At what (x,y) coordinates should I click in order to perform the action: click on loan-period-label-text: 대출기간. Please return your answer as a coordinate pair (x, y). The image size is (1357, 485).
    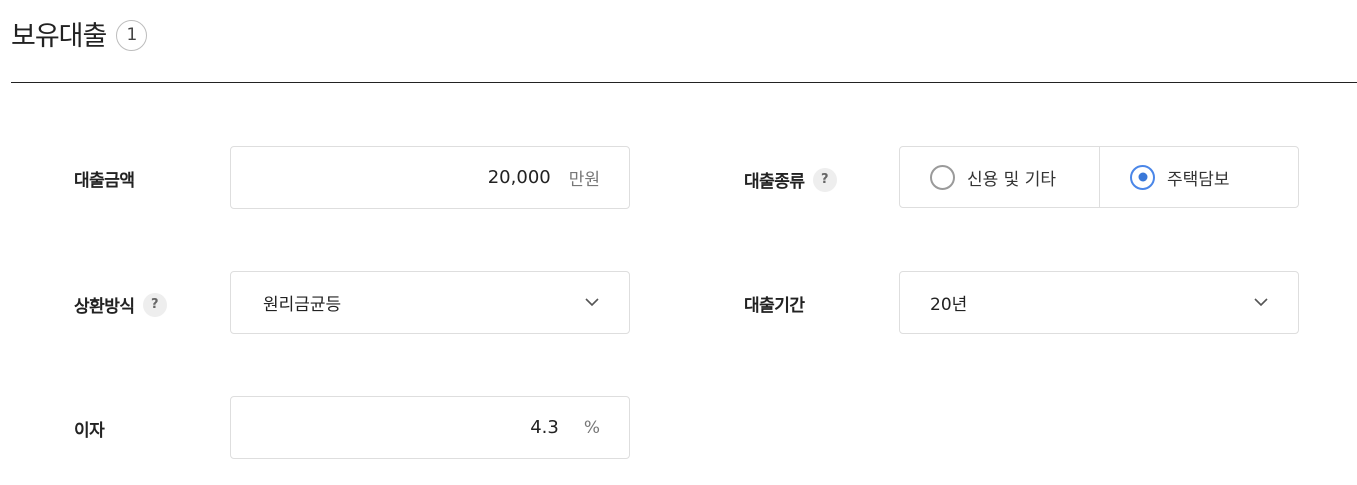
    Looking at the image, I should click on (774, 306).